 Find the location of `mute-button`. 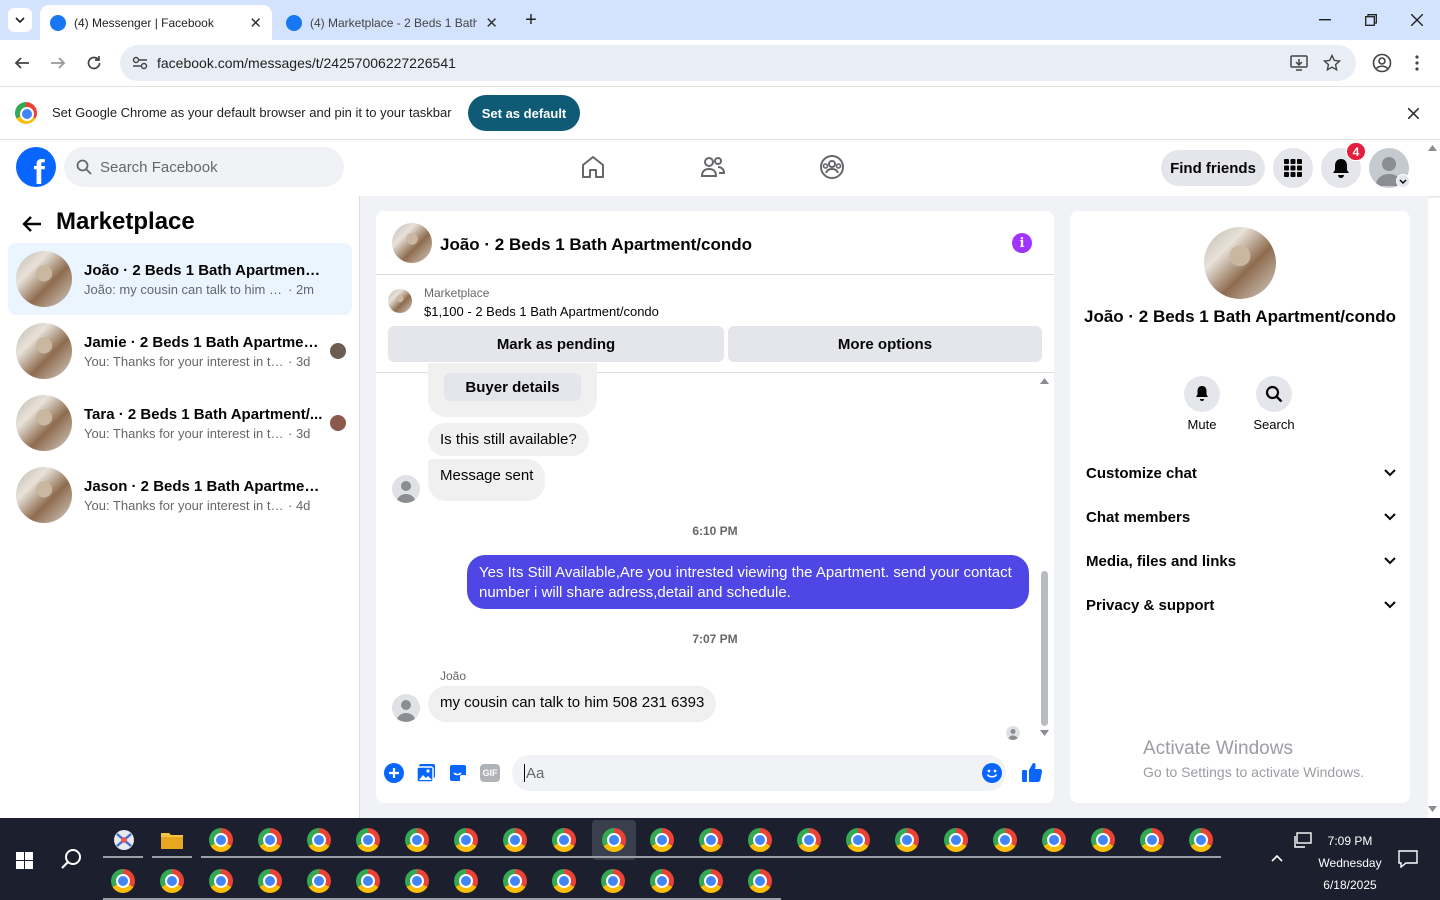

mute-button is located at coordinates (1202, 394).